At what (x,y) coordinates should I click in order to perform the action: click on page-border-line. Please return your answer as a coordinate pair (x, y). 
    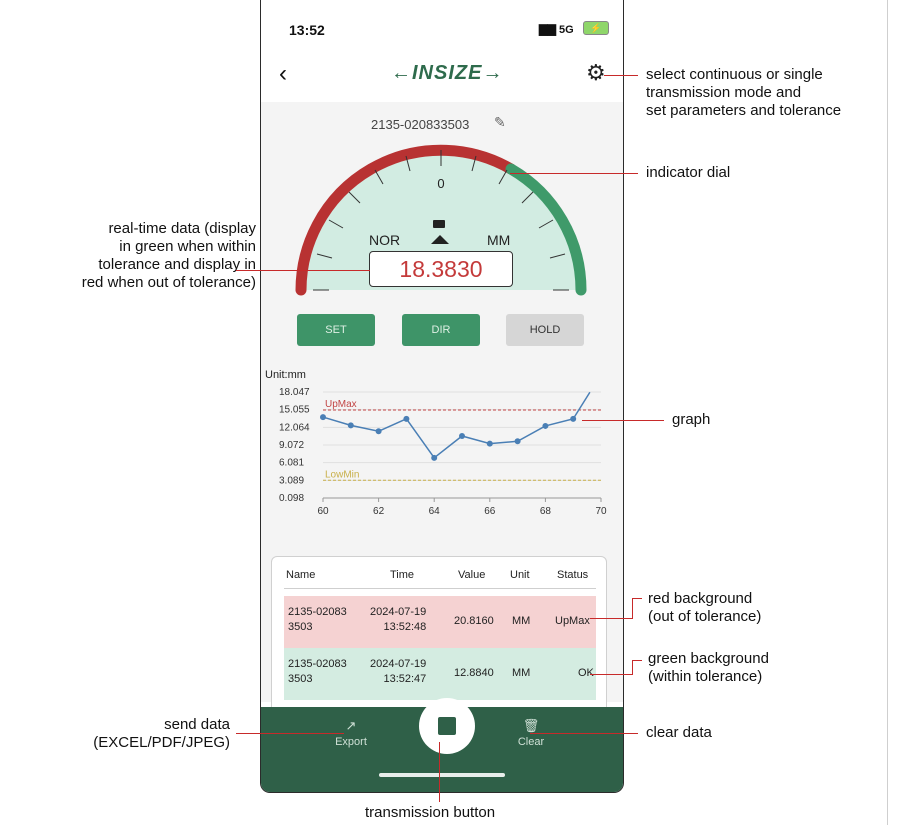
    Looking at the image, I should click on (887, 412).